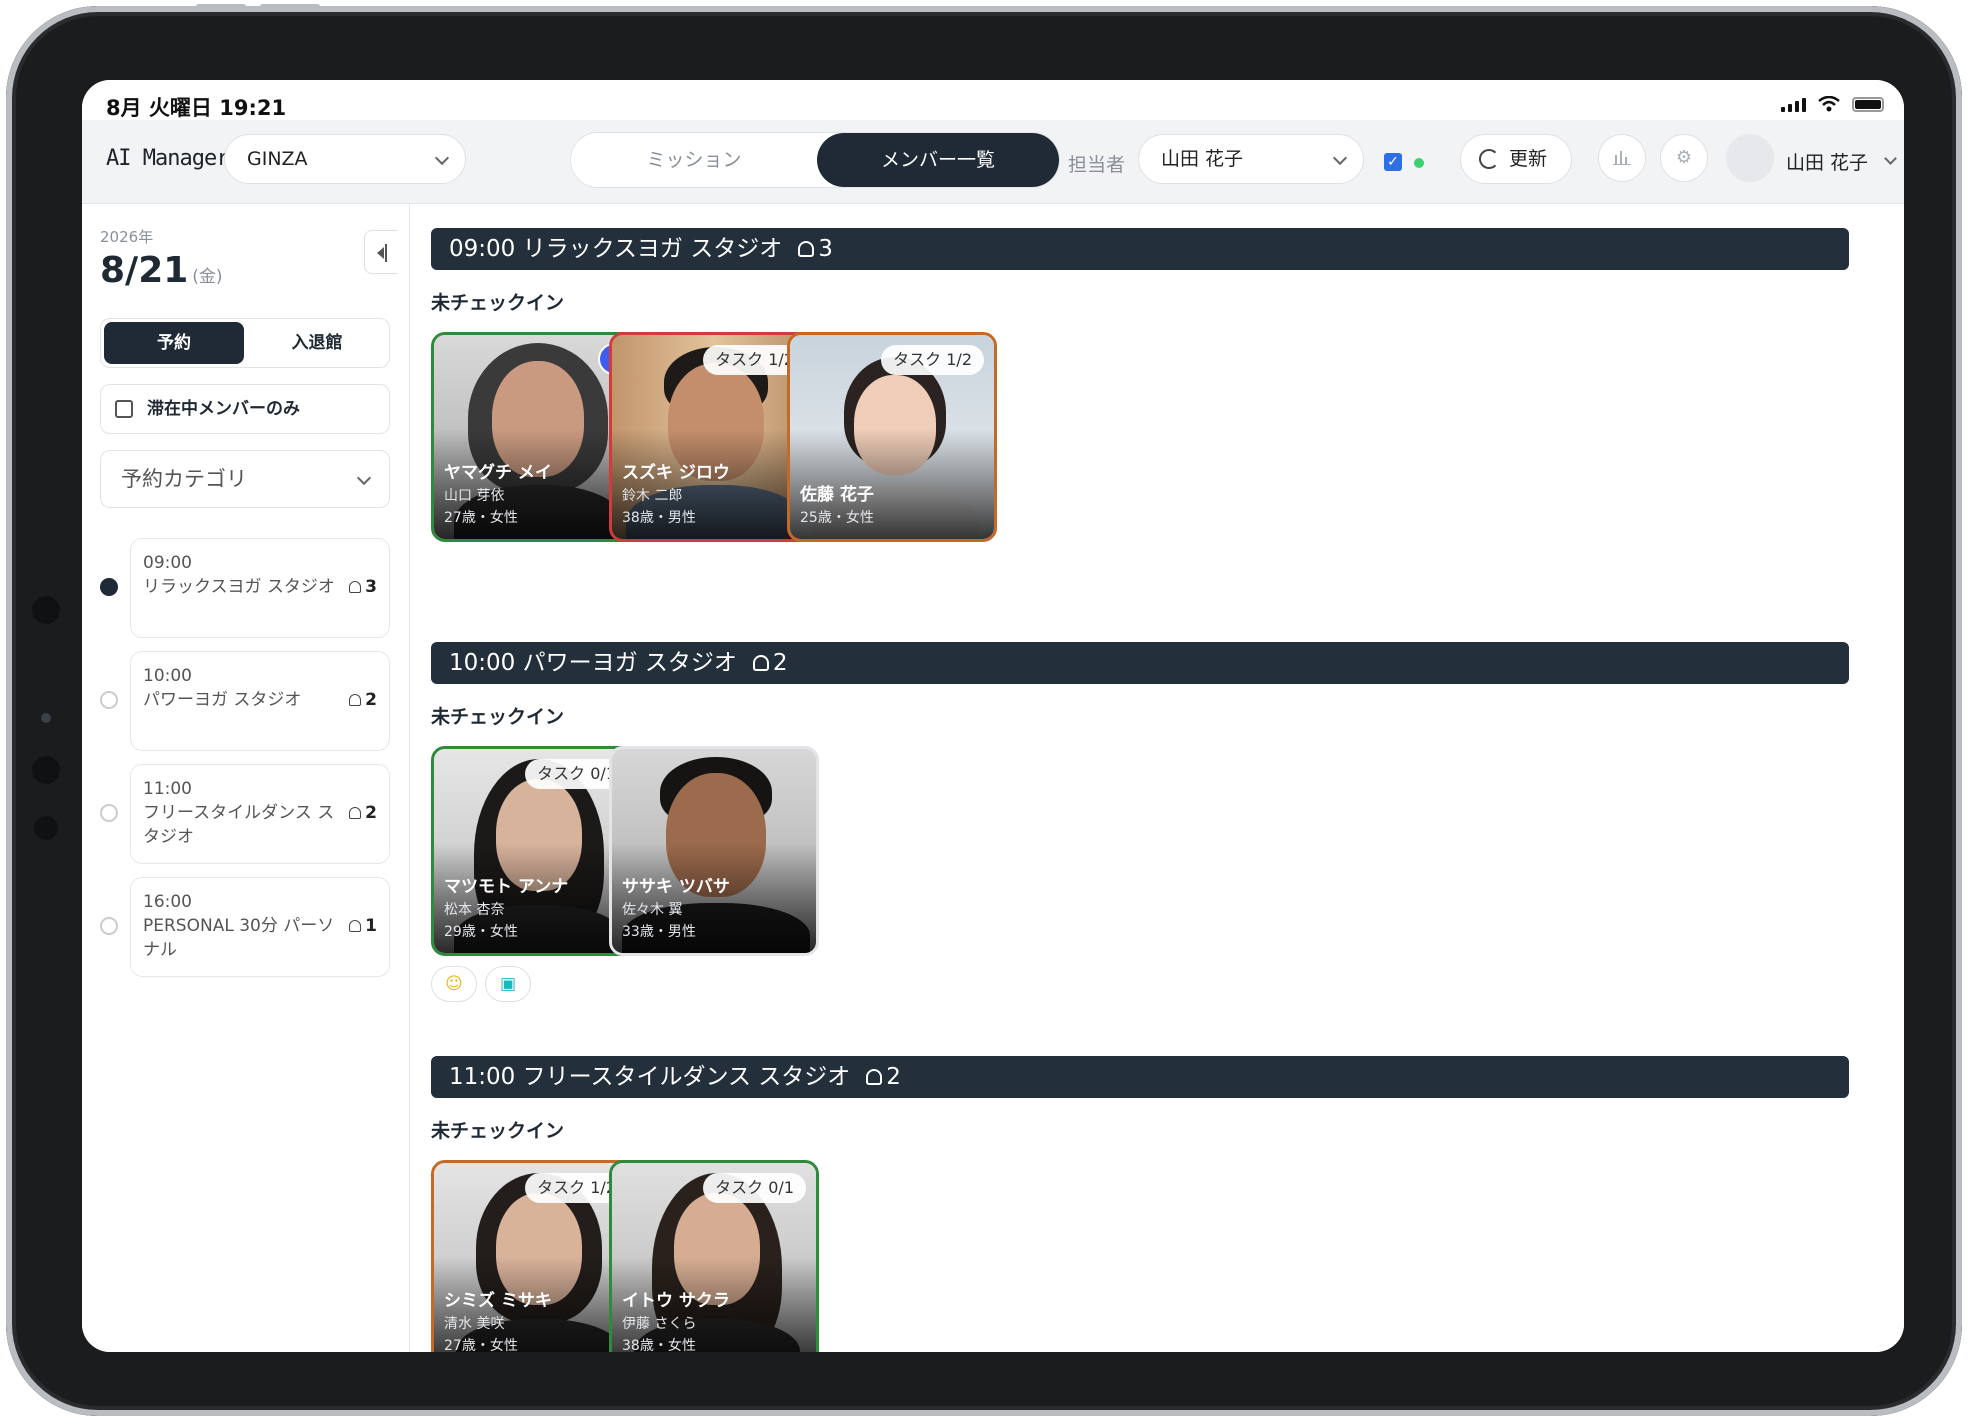  Describe the element at coordinates (245, 343) in the screenshot. I see `sidebar-tabs: 予約 入退館` at that location.